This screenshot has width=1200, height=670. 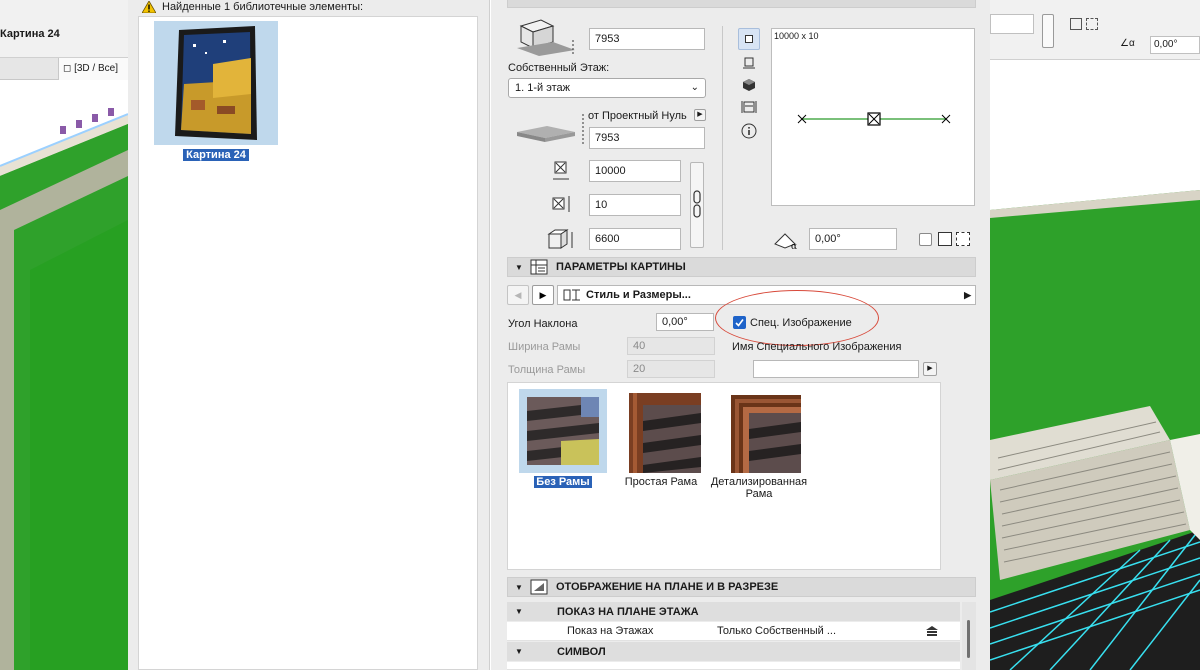 I want to click on symbol-row-partial, so click(x=733, y=666).